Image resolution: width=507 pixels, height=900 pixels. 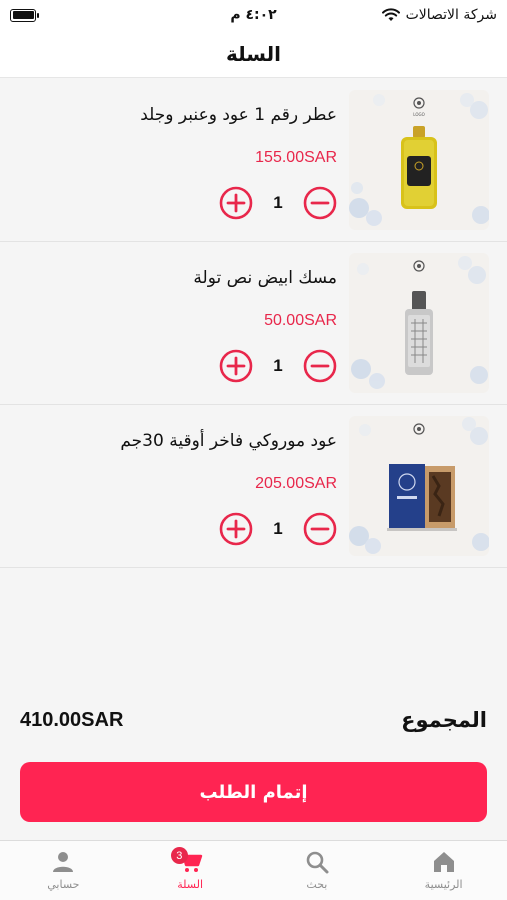 What do you see at coordinates (190, 884) in the screenshot?
I see `tab-label: السلة` at bounding box center [190, 884].